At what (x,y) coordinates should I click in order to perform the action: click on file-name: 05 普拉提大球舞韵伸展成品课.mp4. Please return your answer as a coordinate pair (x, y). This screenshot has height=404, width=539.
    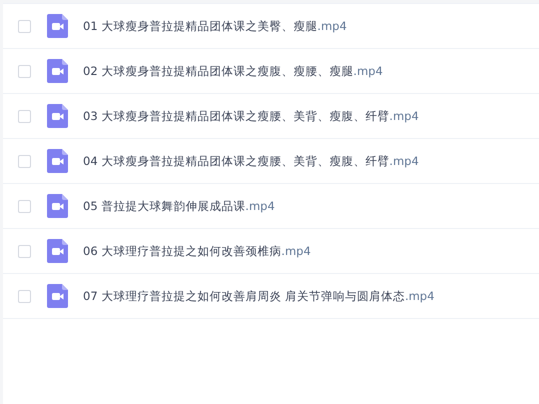
    Looking at the image, I should click on (179, 206).